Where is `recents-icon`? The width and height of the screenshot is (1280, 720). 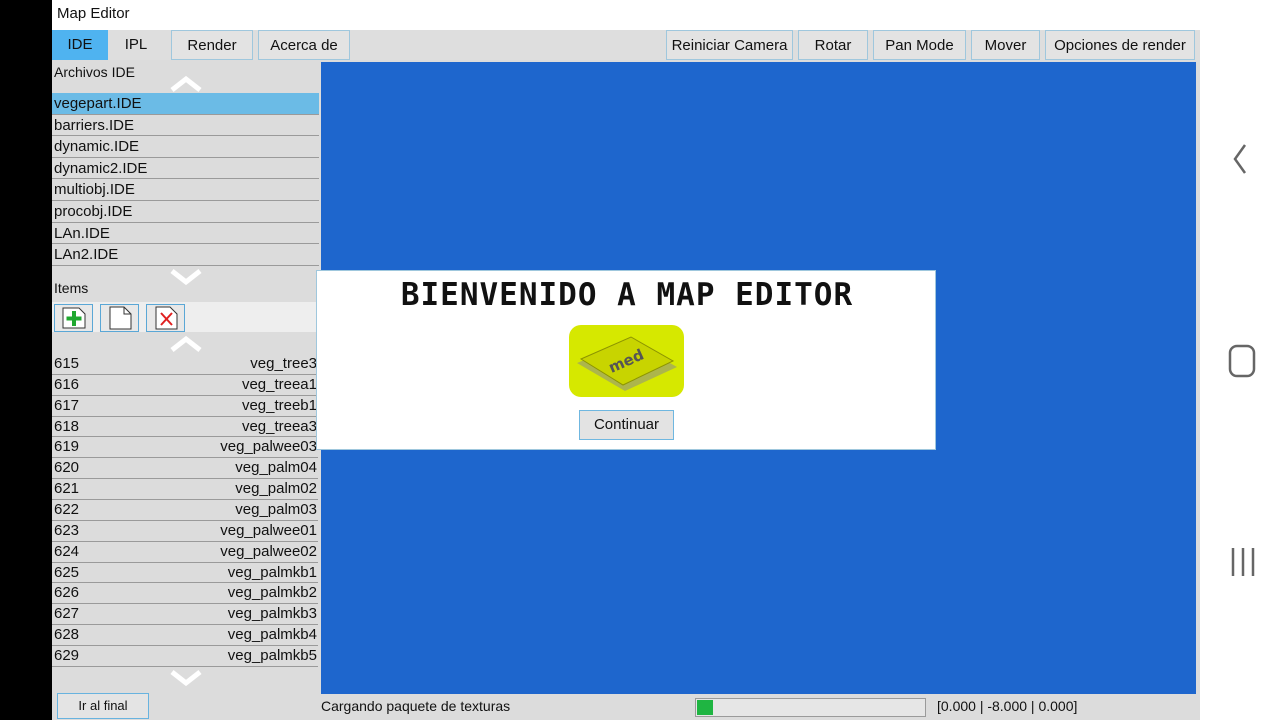
recents-icon is located at coordinates (1243, 562).